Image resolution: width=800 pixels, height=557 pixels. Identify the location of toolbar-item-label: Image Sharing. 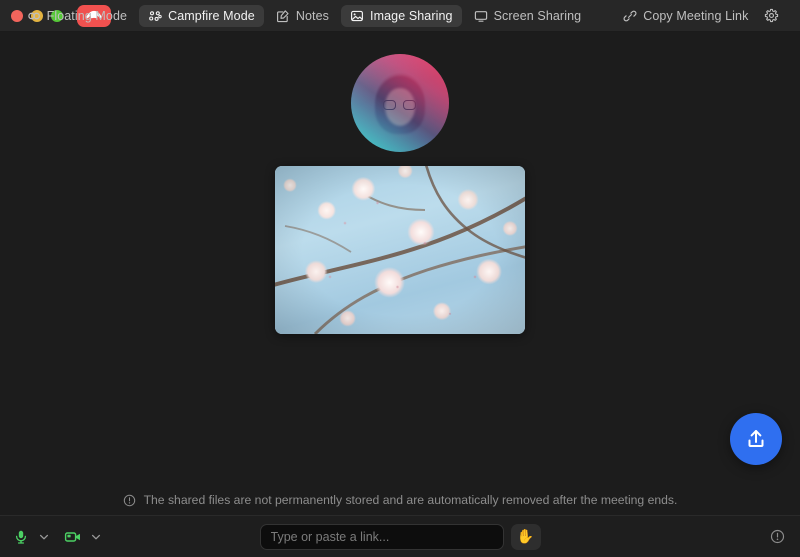
(411, 15).